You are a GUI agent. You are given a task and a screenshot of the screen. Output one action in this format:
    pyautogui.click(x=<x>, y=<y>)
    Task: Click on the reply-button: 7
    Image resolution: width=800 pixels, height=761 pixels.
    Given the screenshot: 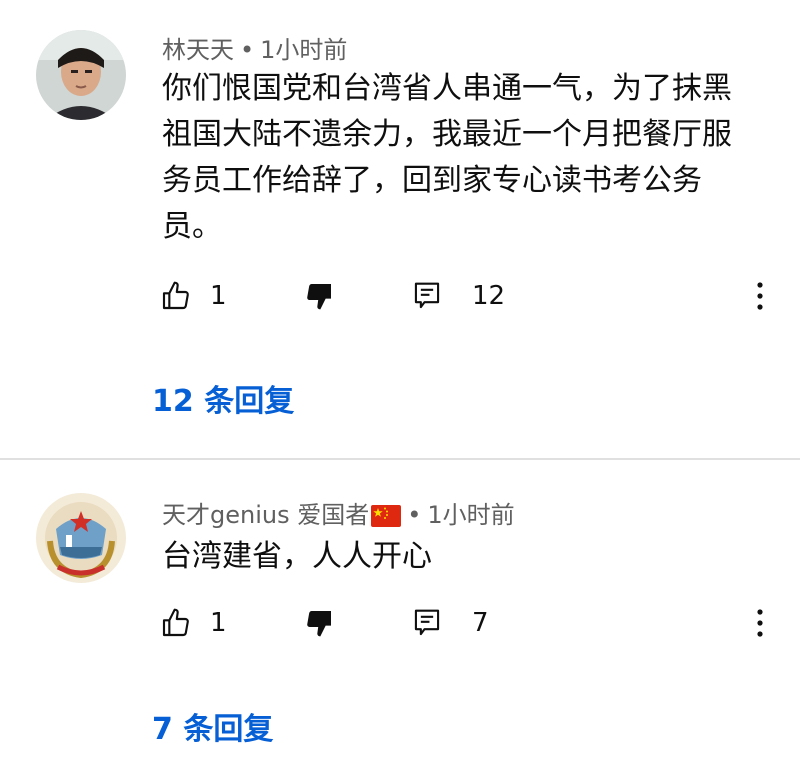 What is the action you would take?
    pyautogui.click(x=450, y=623)
    